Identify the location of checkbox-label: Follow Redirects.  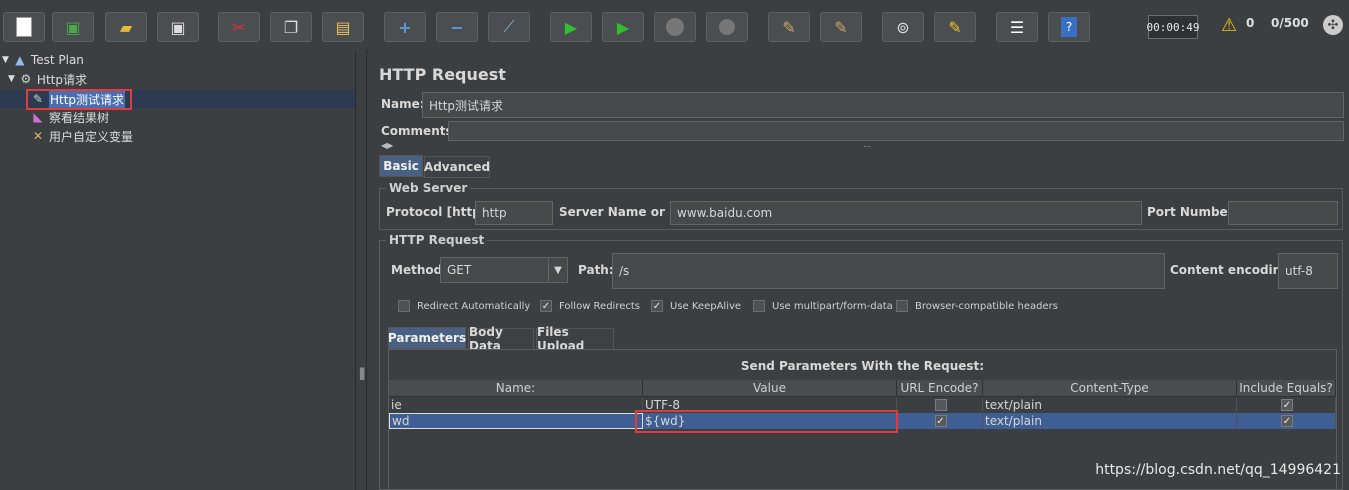
(599, 306).